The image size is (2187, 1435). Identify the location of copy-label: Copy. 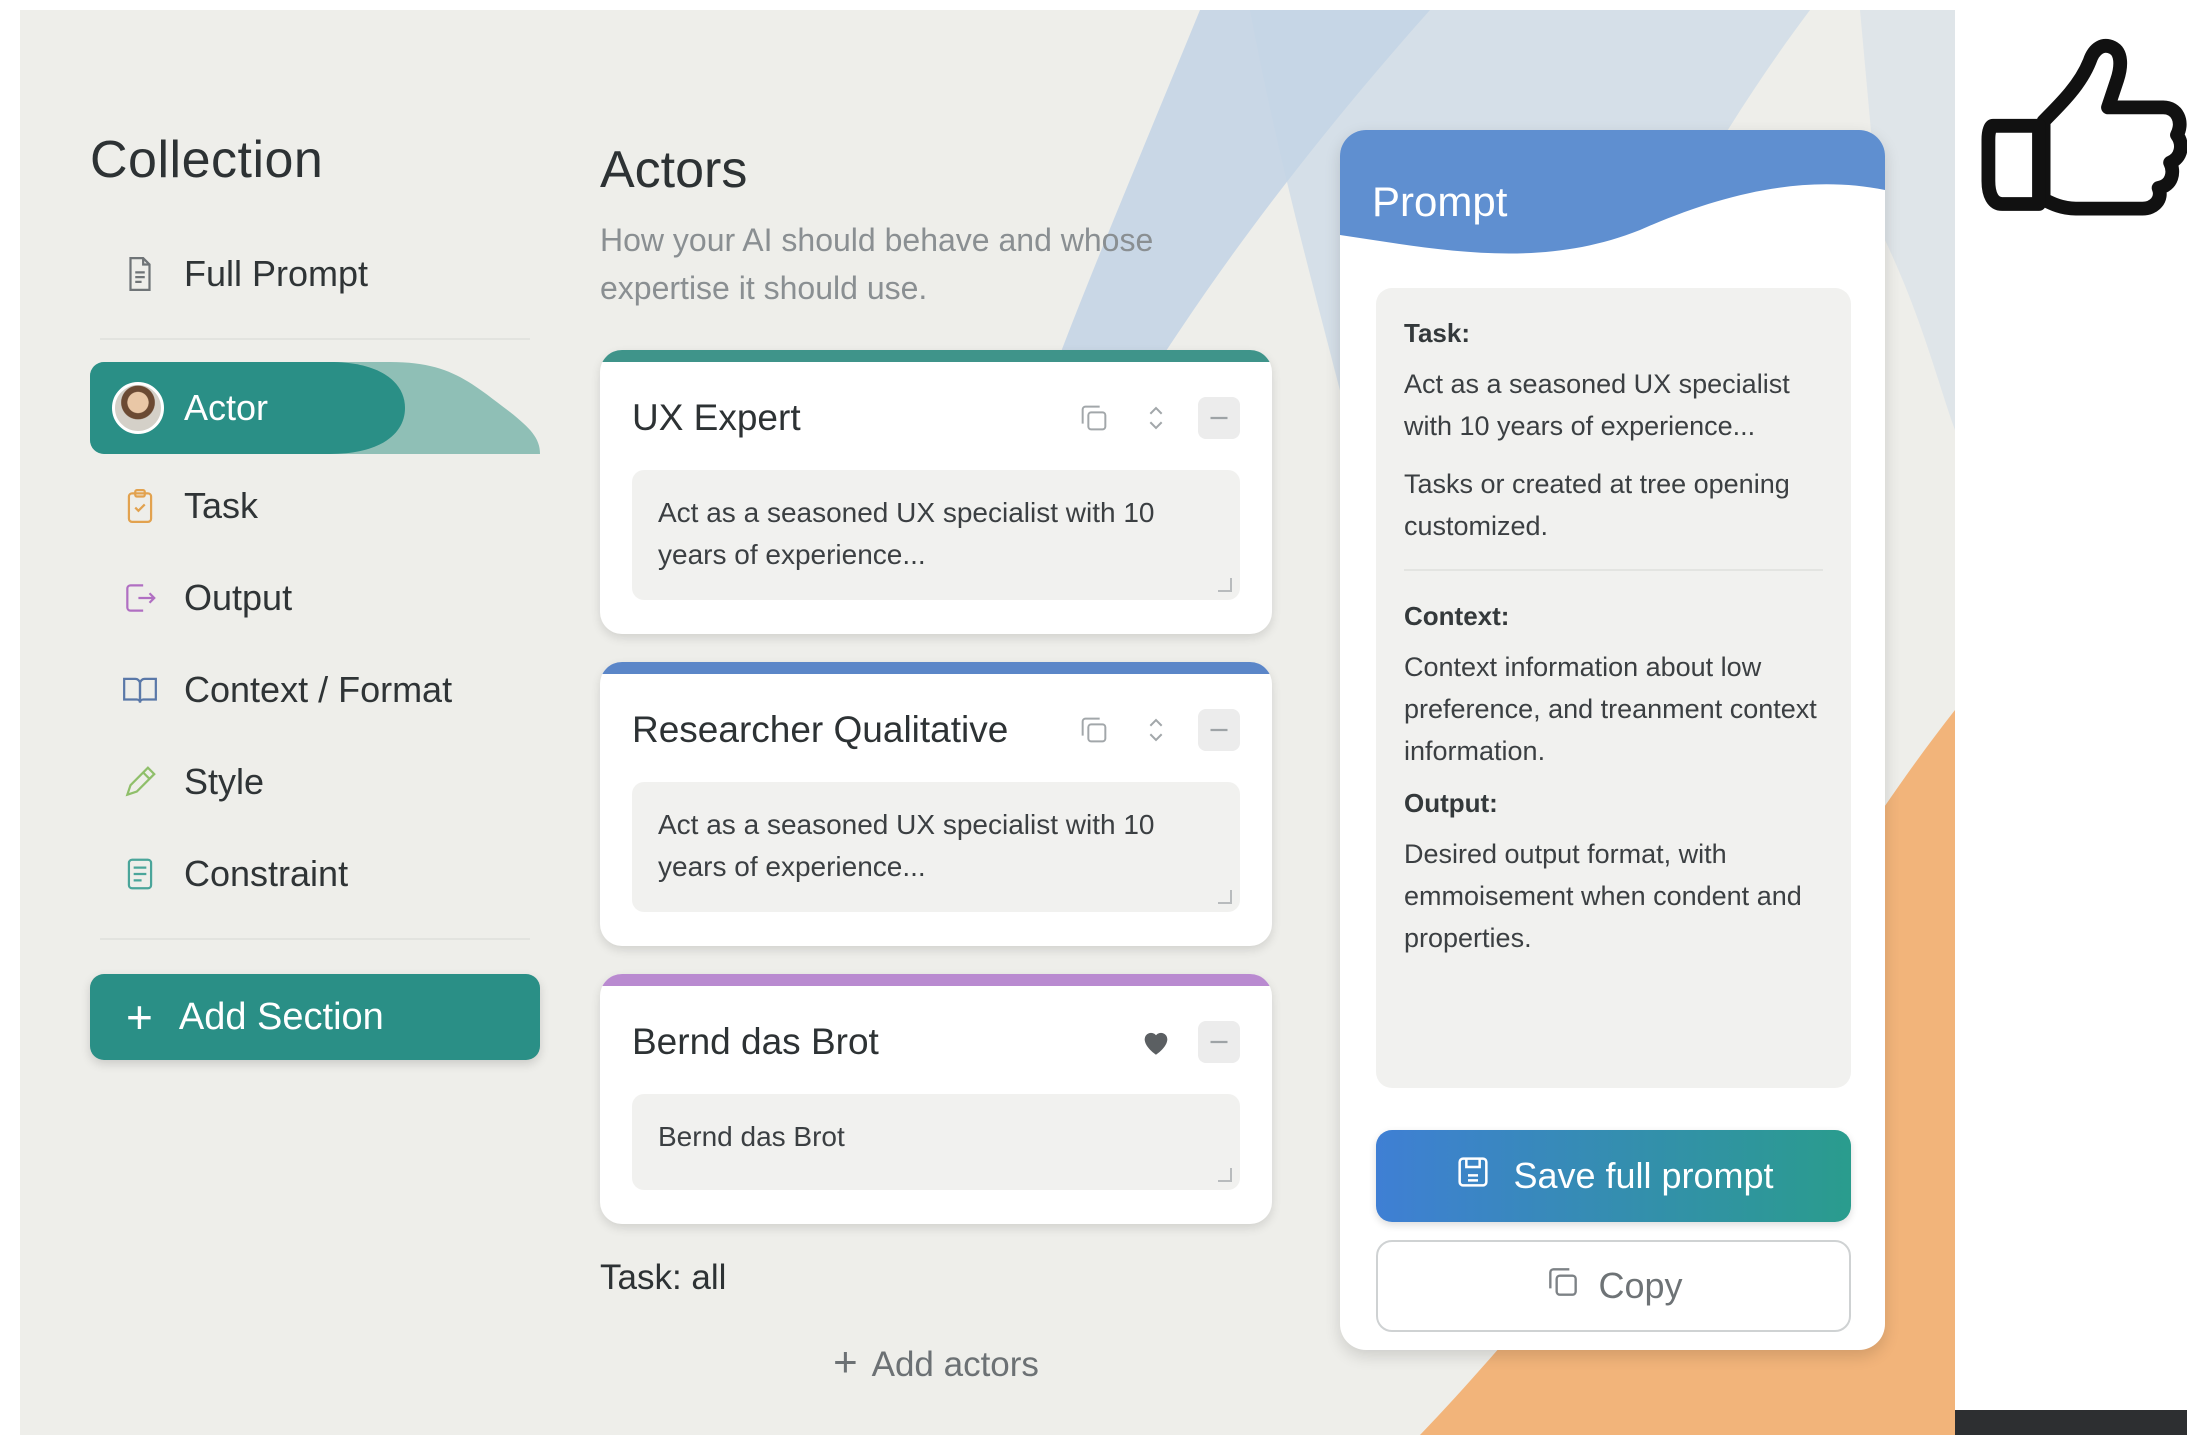
(1640, 1285).